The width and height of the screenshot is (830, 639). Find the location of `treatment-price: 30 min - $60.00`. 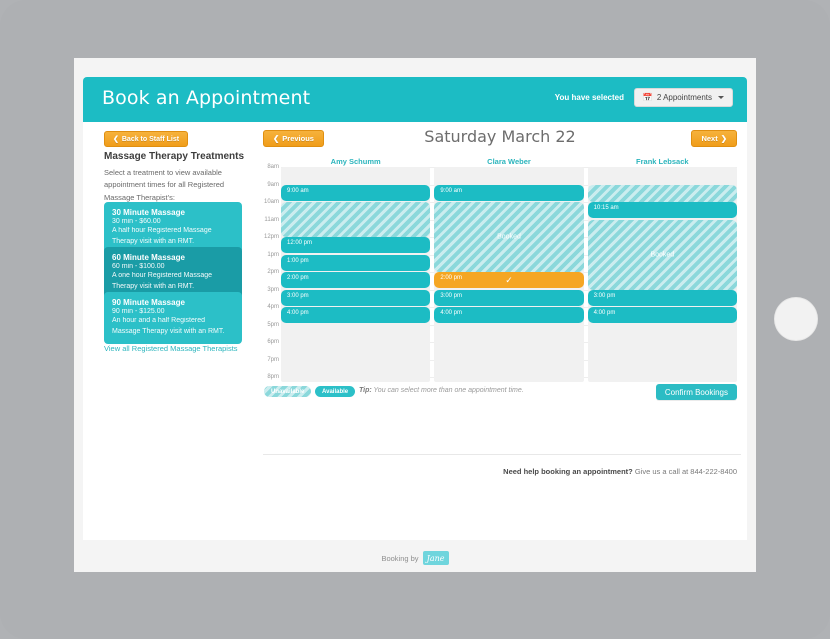

treatment-price: 30 min - $60.00 is located at coordinates (136, 221).